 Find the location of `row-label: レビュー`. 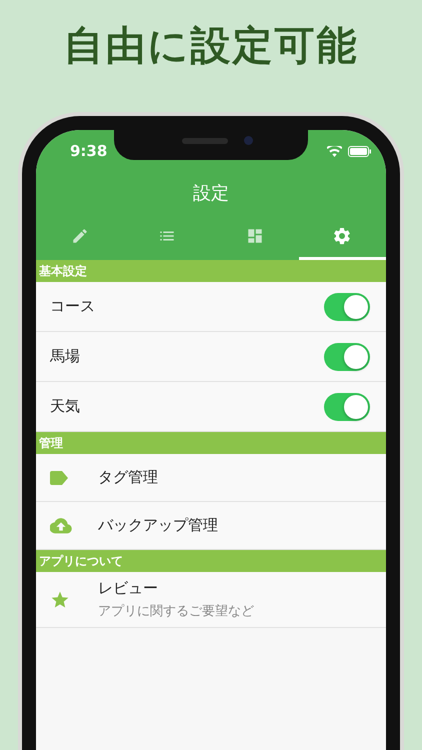

row-label: レビュー is located at coordinates (128, 588).